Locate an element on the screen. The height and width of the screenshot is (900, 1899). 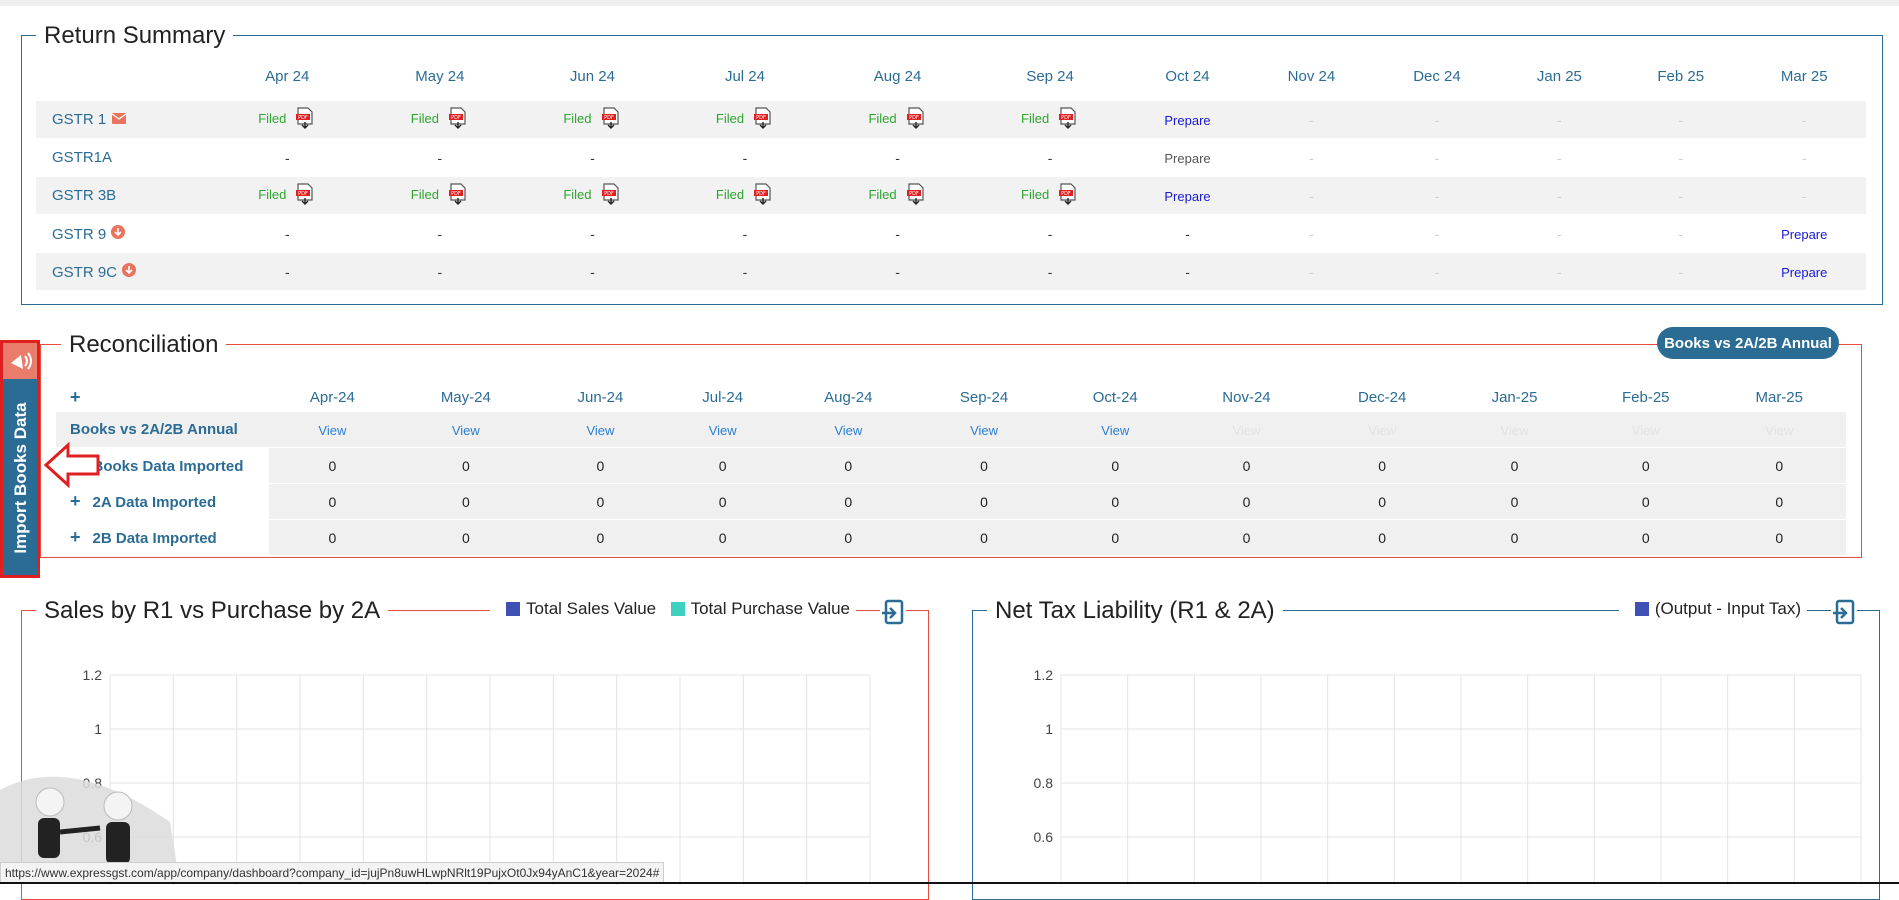
return-status-cell: Prepare is located at coordinates (1804, 233).